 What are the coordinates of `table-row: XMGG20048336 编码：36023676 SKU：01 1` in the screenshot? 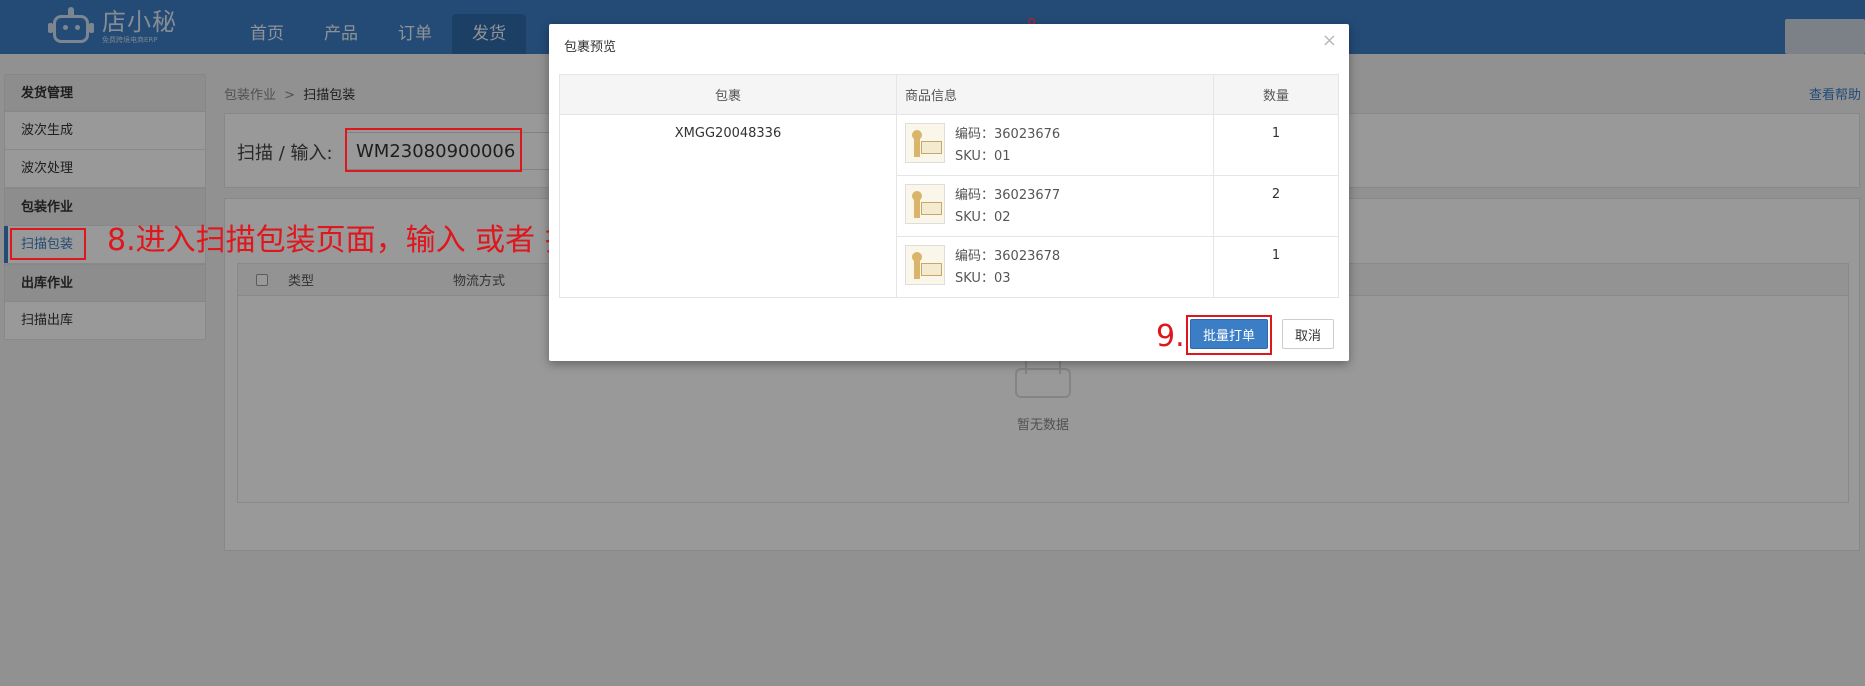 It's located at (949, 206).